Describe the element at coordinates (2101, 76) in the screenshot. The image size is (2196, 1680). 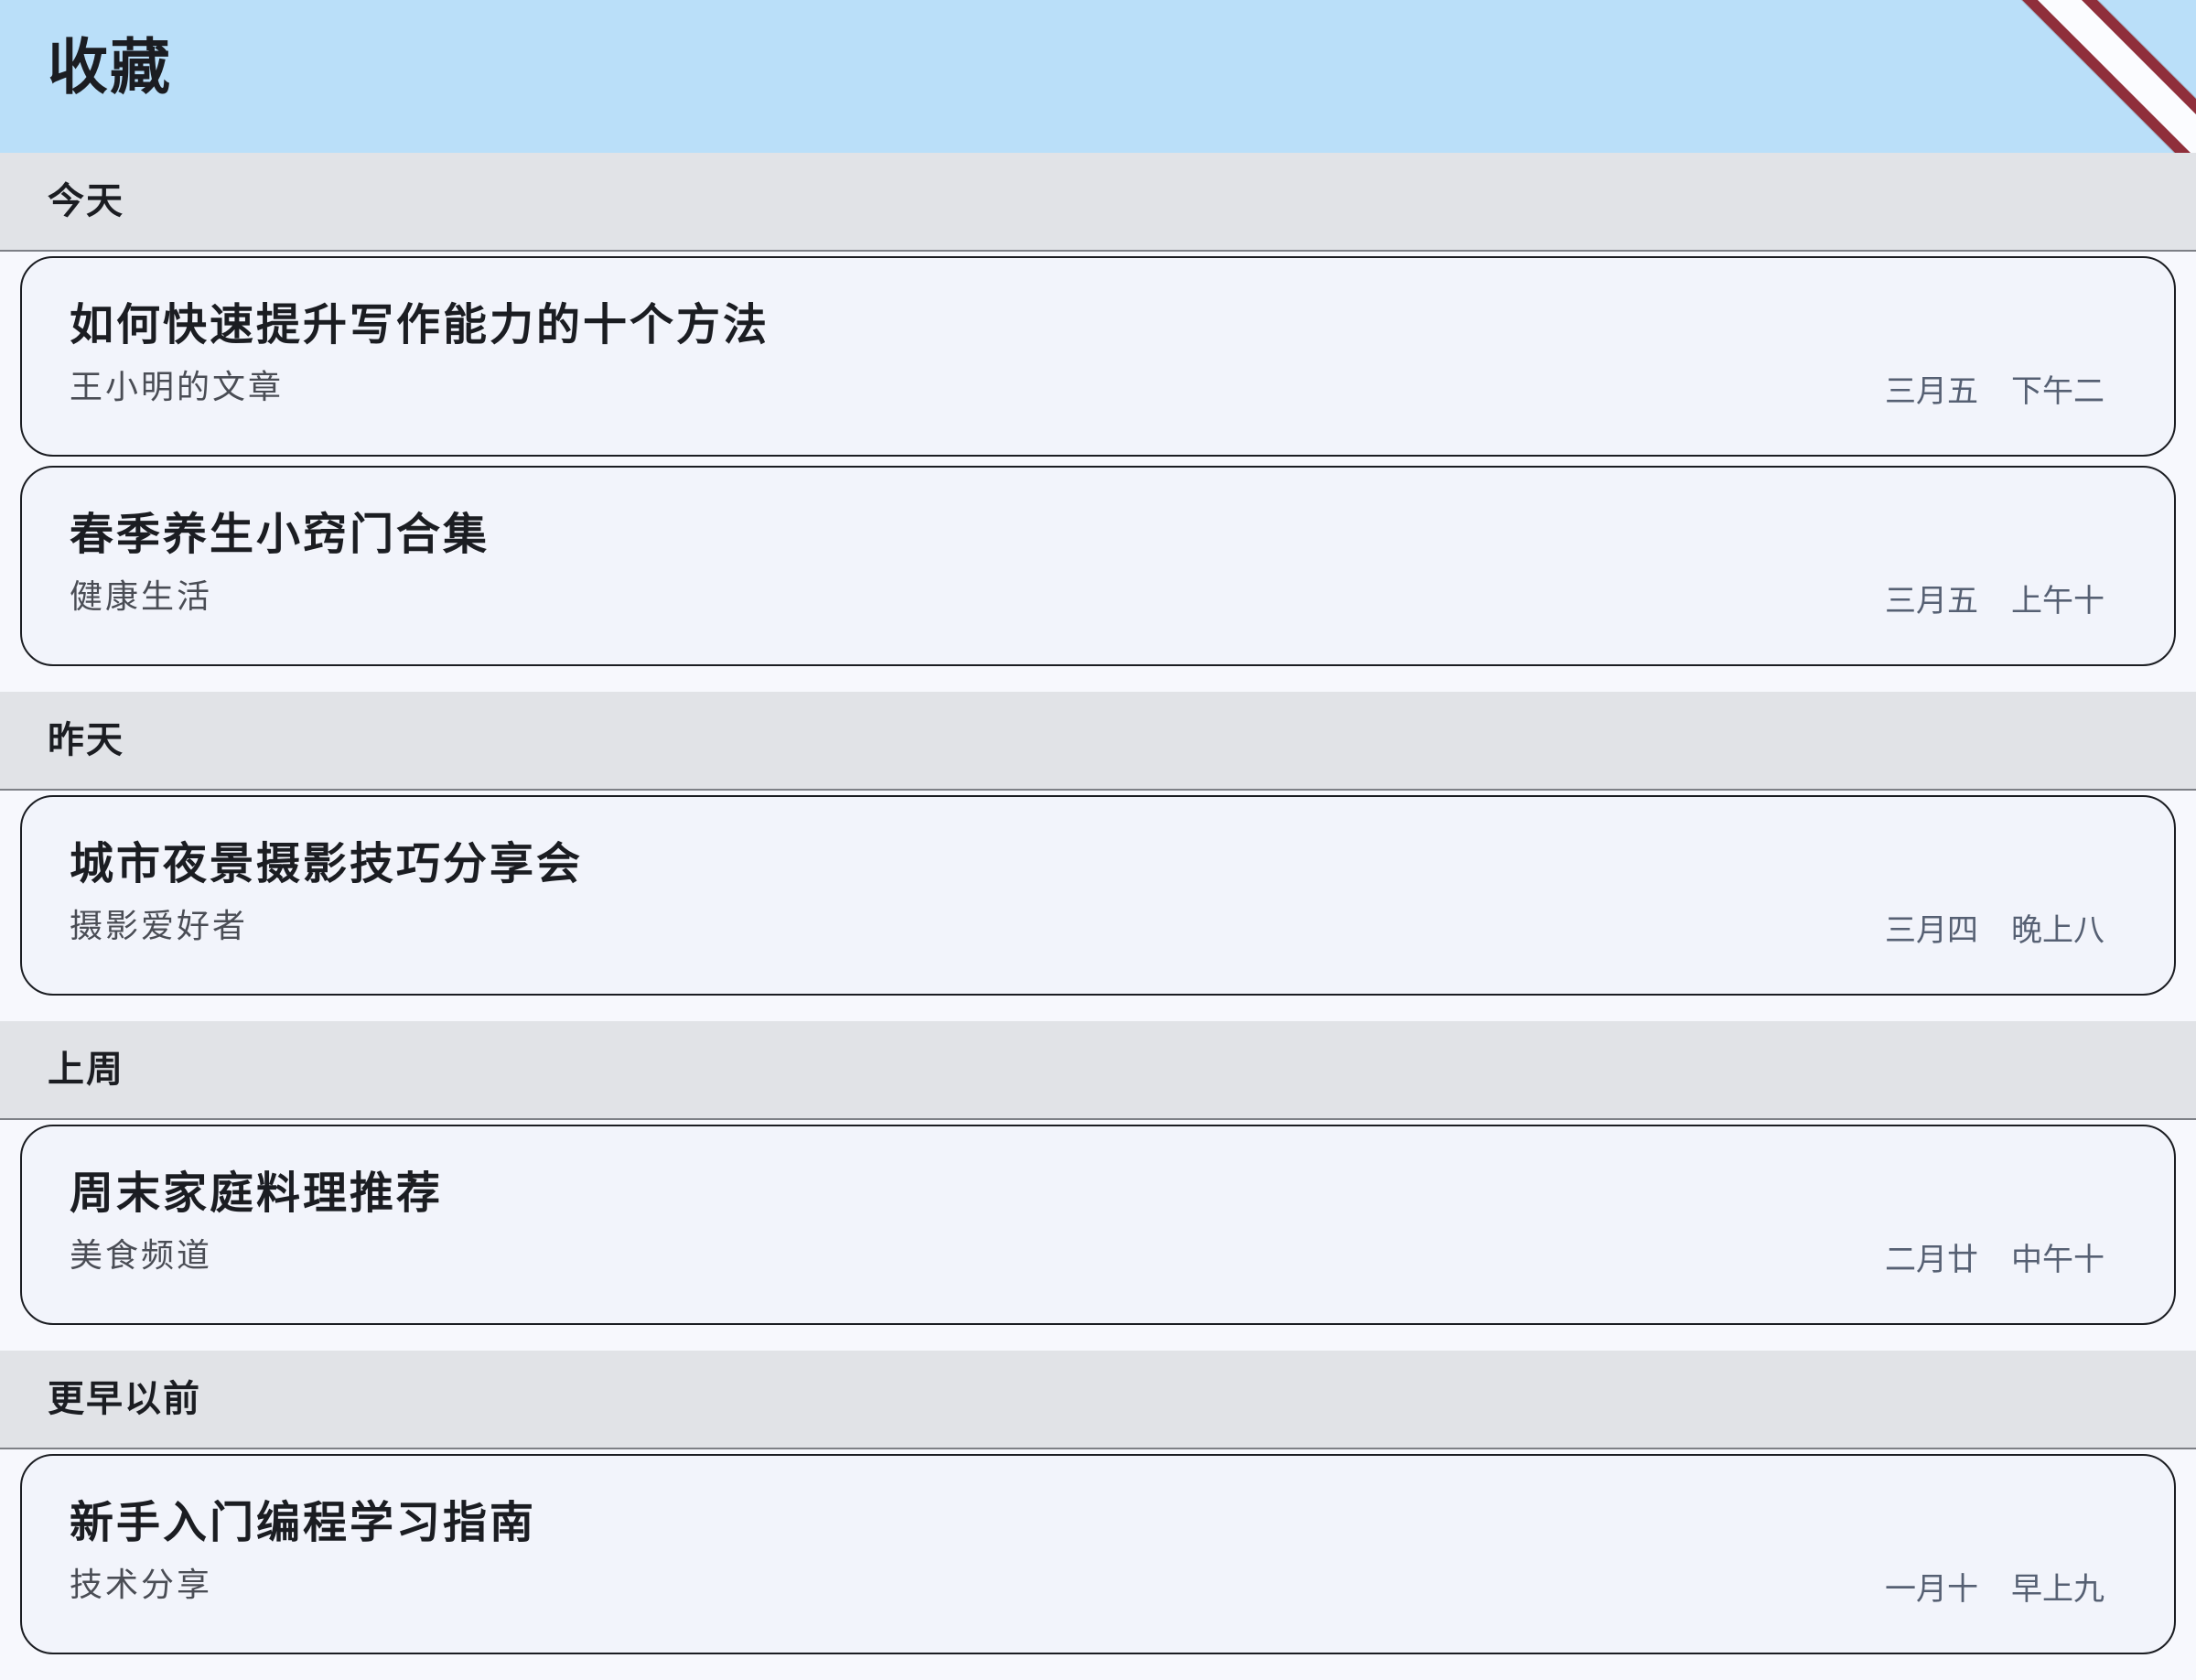
I see `corner-ribbon` at that location.